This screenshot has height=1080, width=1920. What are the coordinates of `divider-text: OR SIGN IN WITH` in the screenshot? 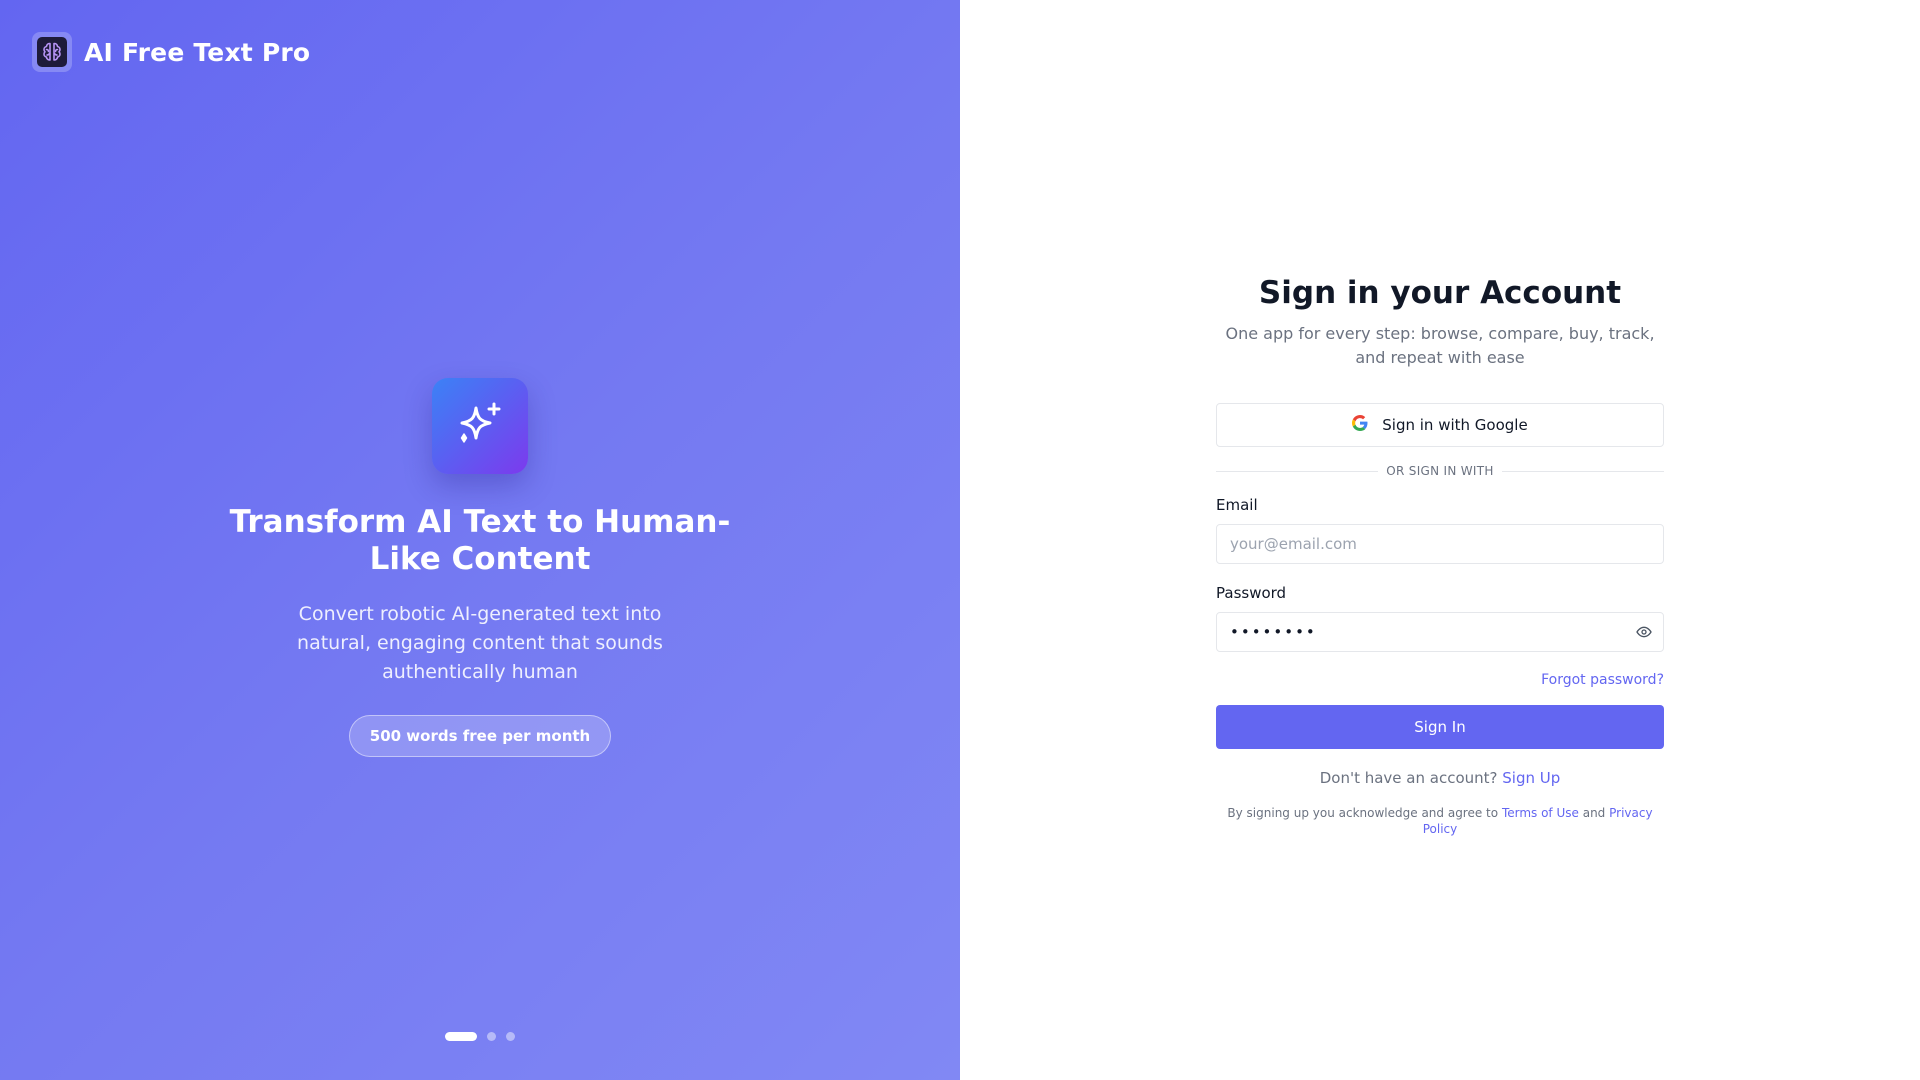 It's located at (1440, 471).